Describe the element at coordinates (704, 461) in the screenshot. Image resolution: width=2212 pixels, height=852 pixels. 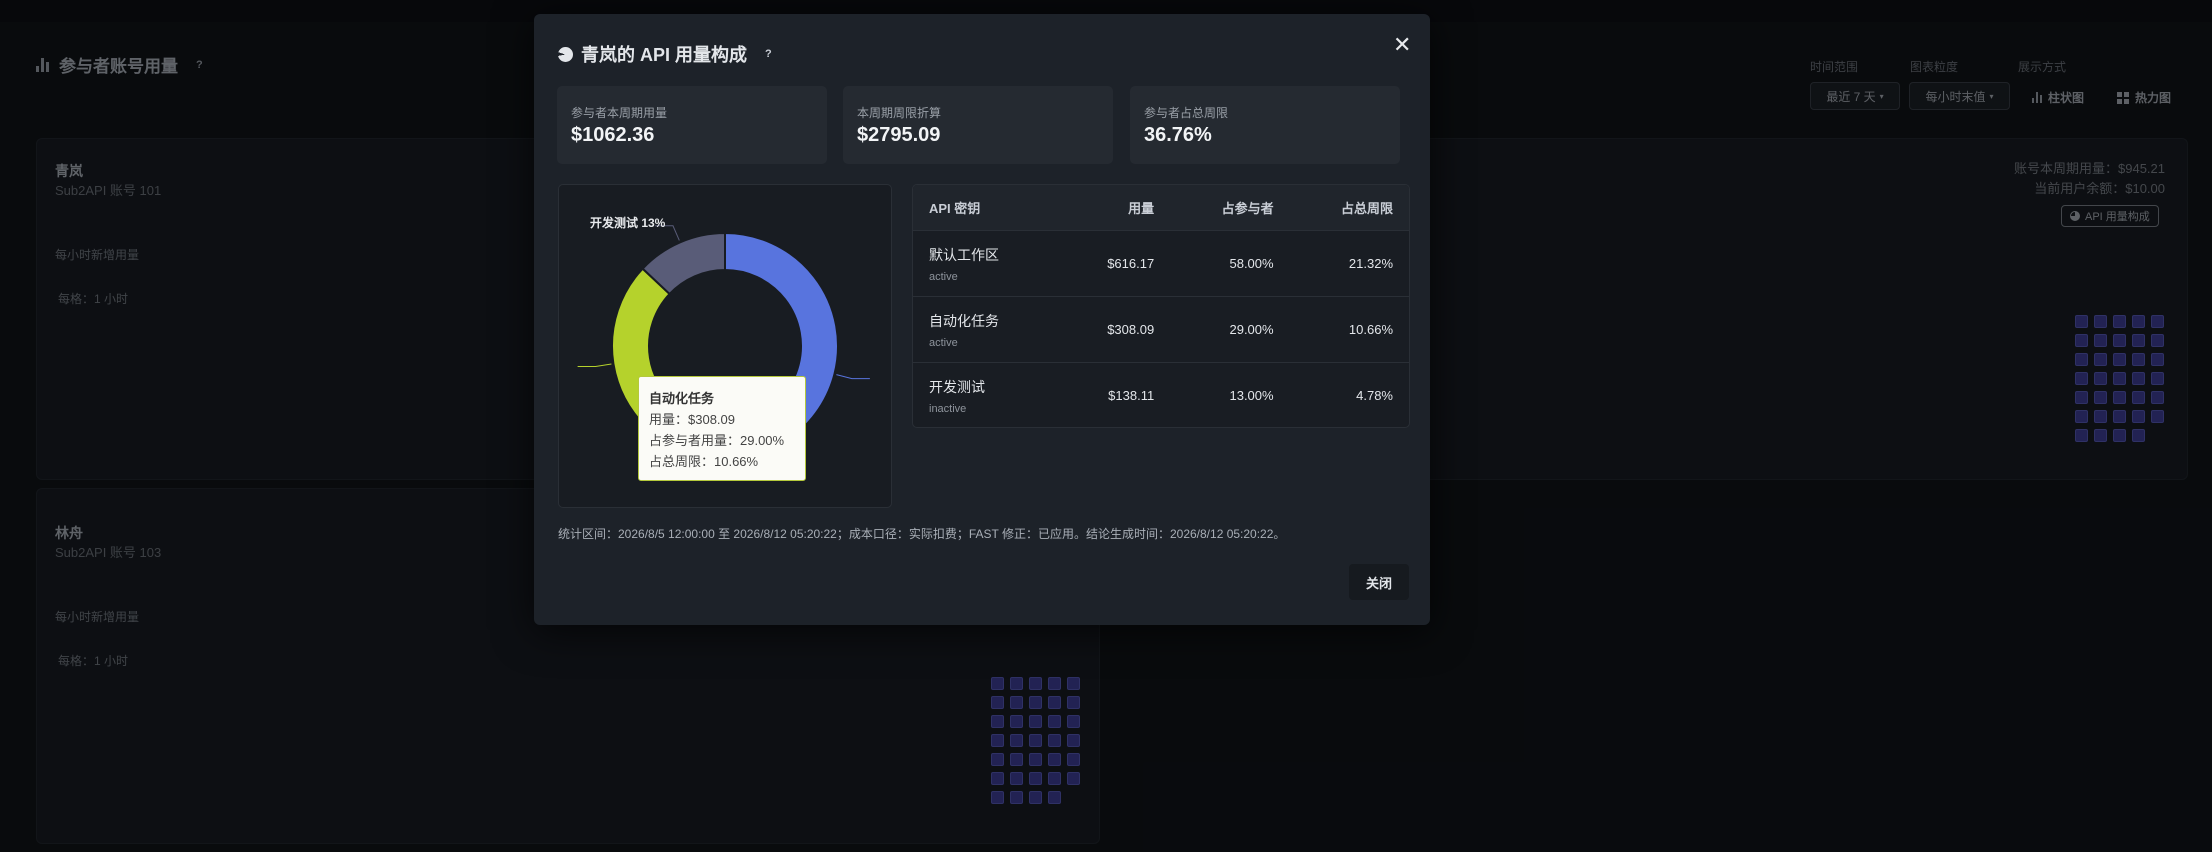
I see `tooltip-pct-total: 占总周限：10.66%` at that location.